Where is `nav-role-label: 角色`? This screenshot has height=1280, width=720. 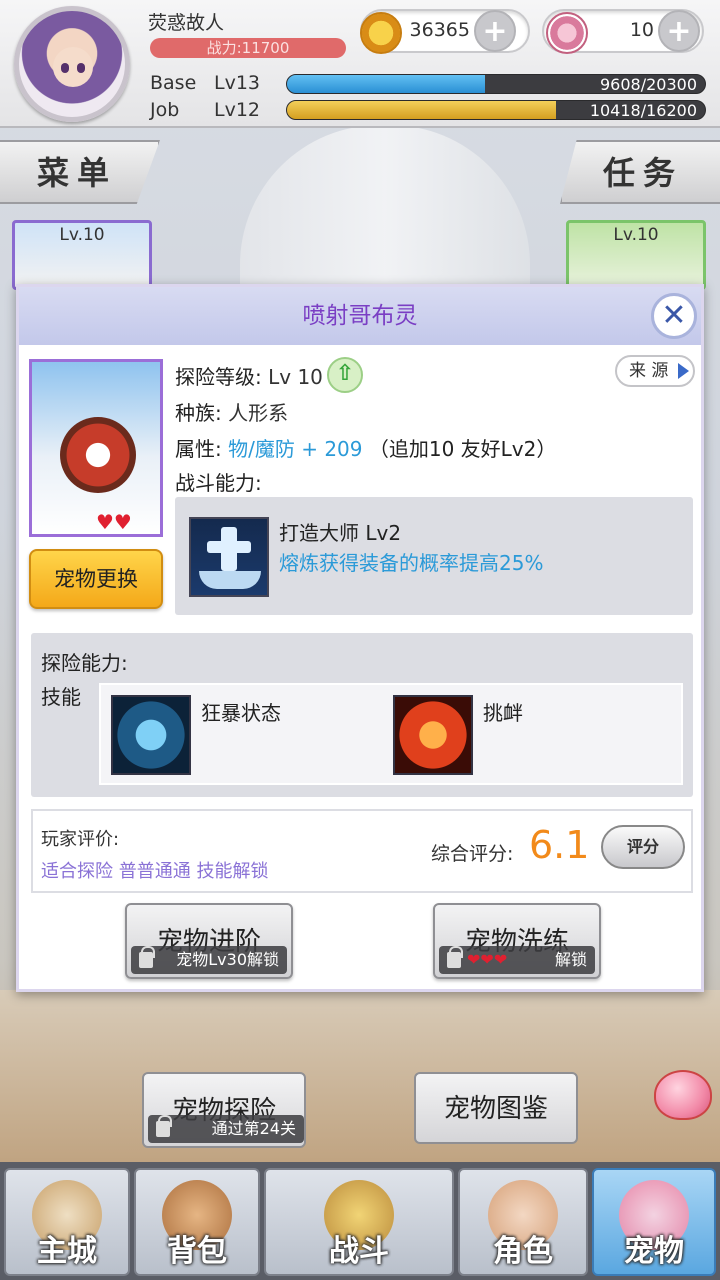
nav-role-label: 角色 is located at coordinates (523, 1251).